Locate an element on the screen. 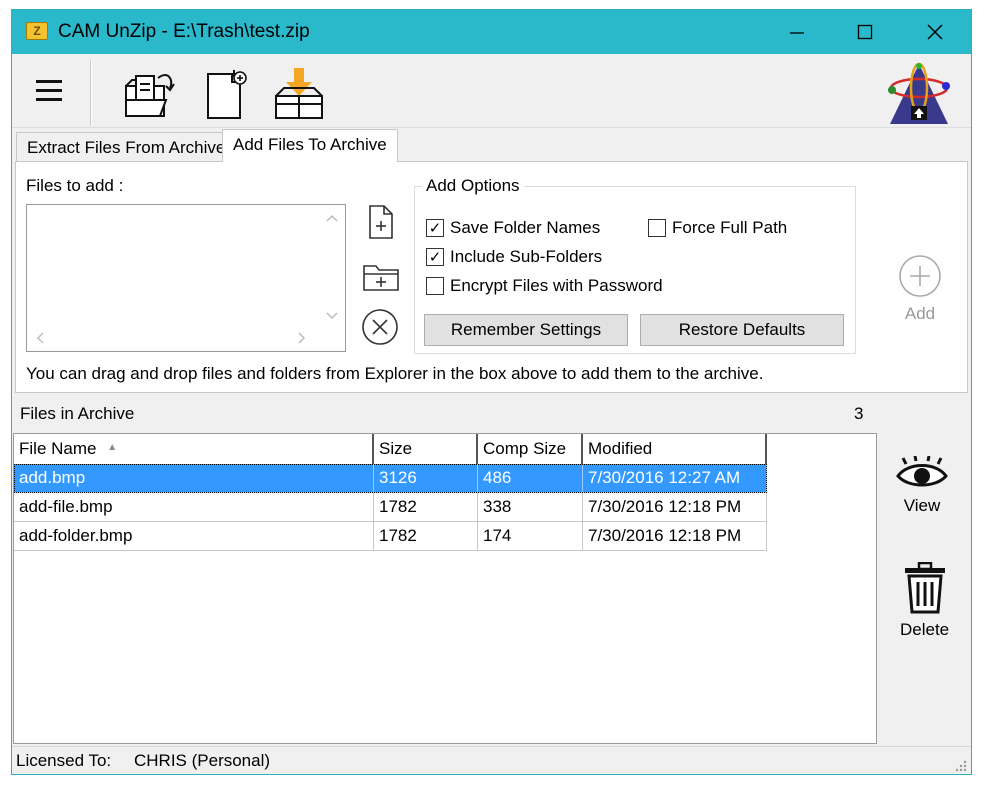  include-sub-folders-checkbox: ✓ is located at coordinates (435, 257).